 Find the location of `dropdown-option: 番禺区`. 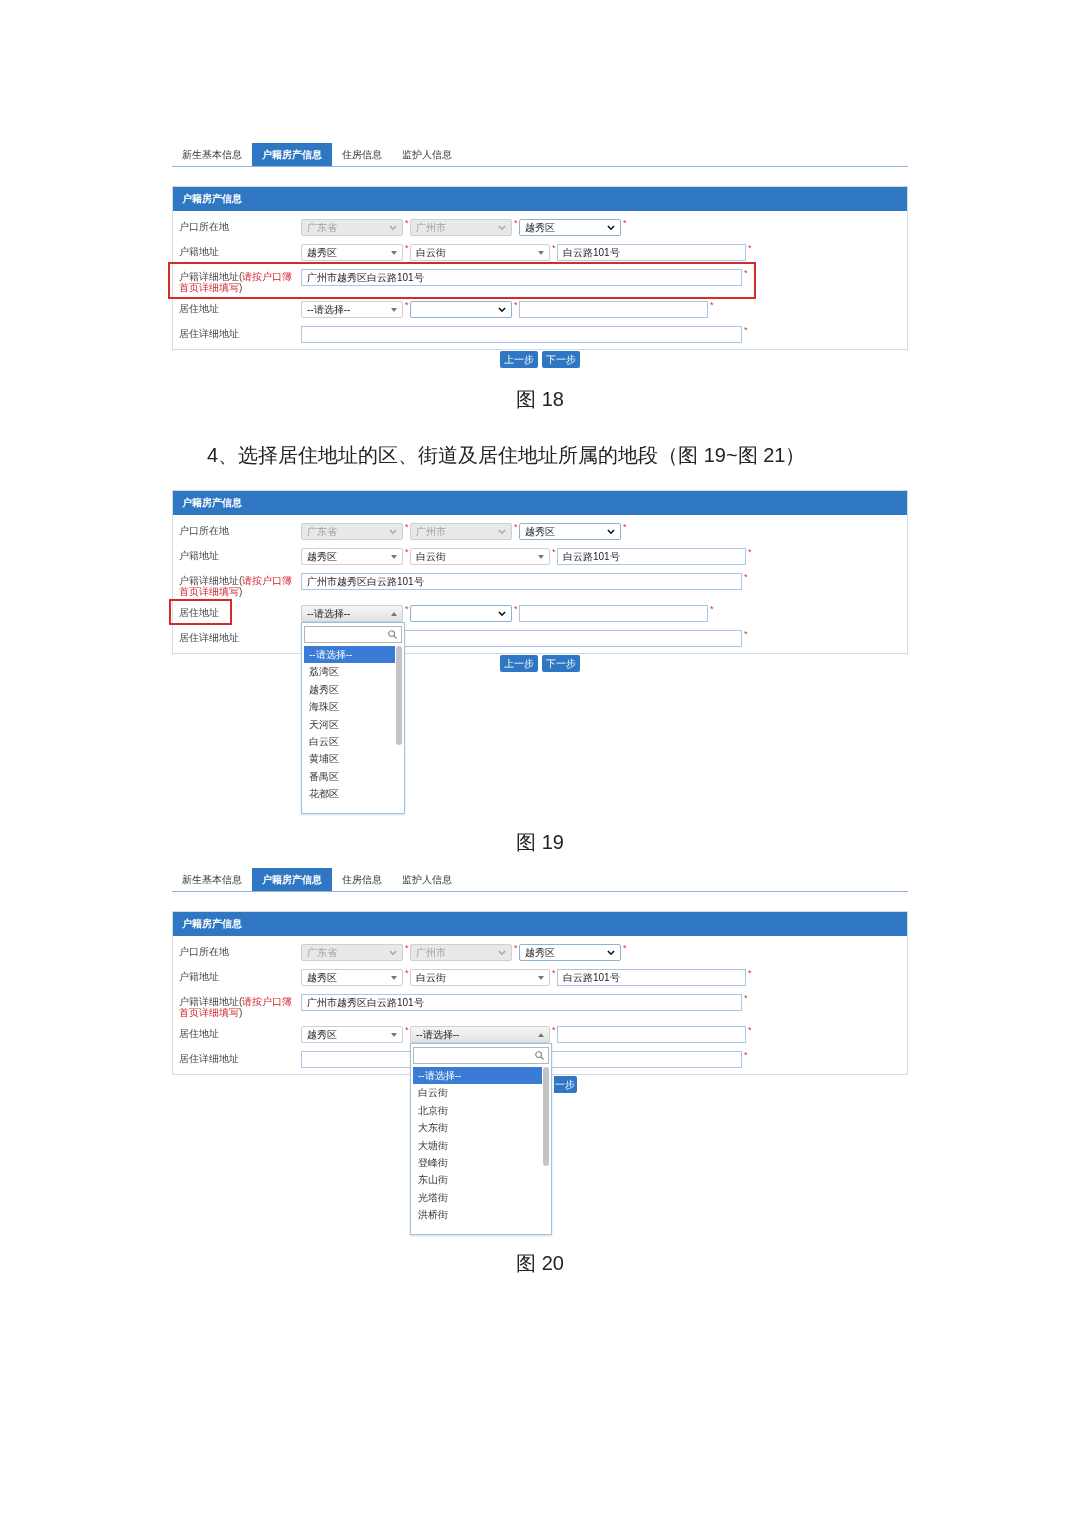

dropdown-option: 番禺区 is located at coordinates (349, 776).